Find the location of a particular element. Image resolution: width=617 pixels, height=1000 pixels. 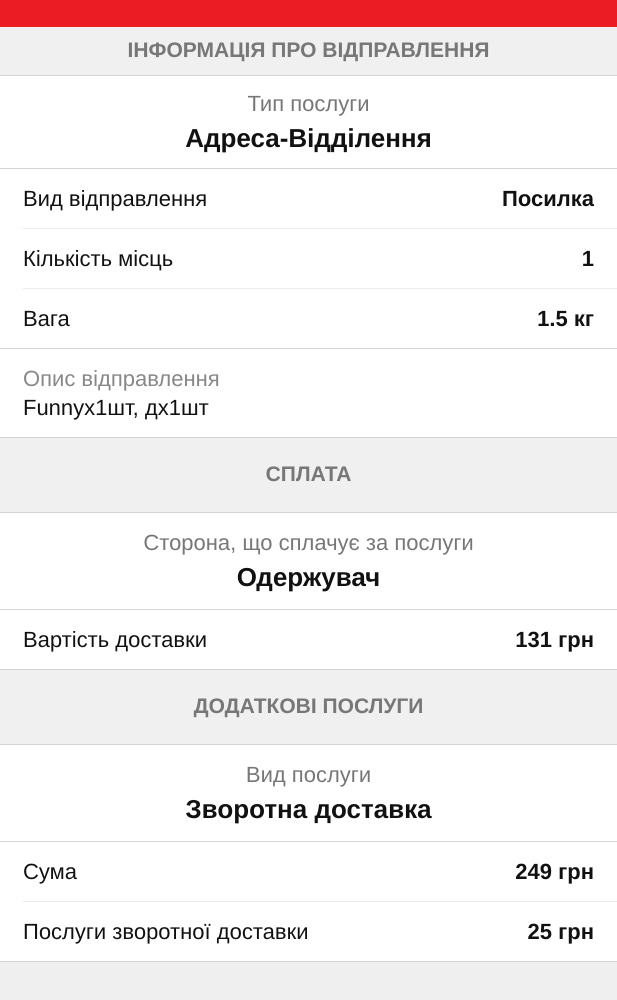

field-label: Опис відправлення is located at coordinates (121, 378).